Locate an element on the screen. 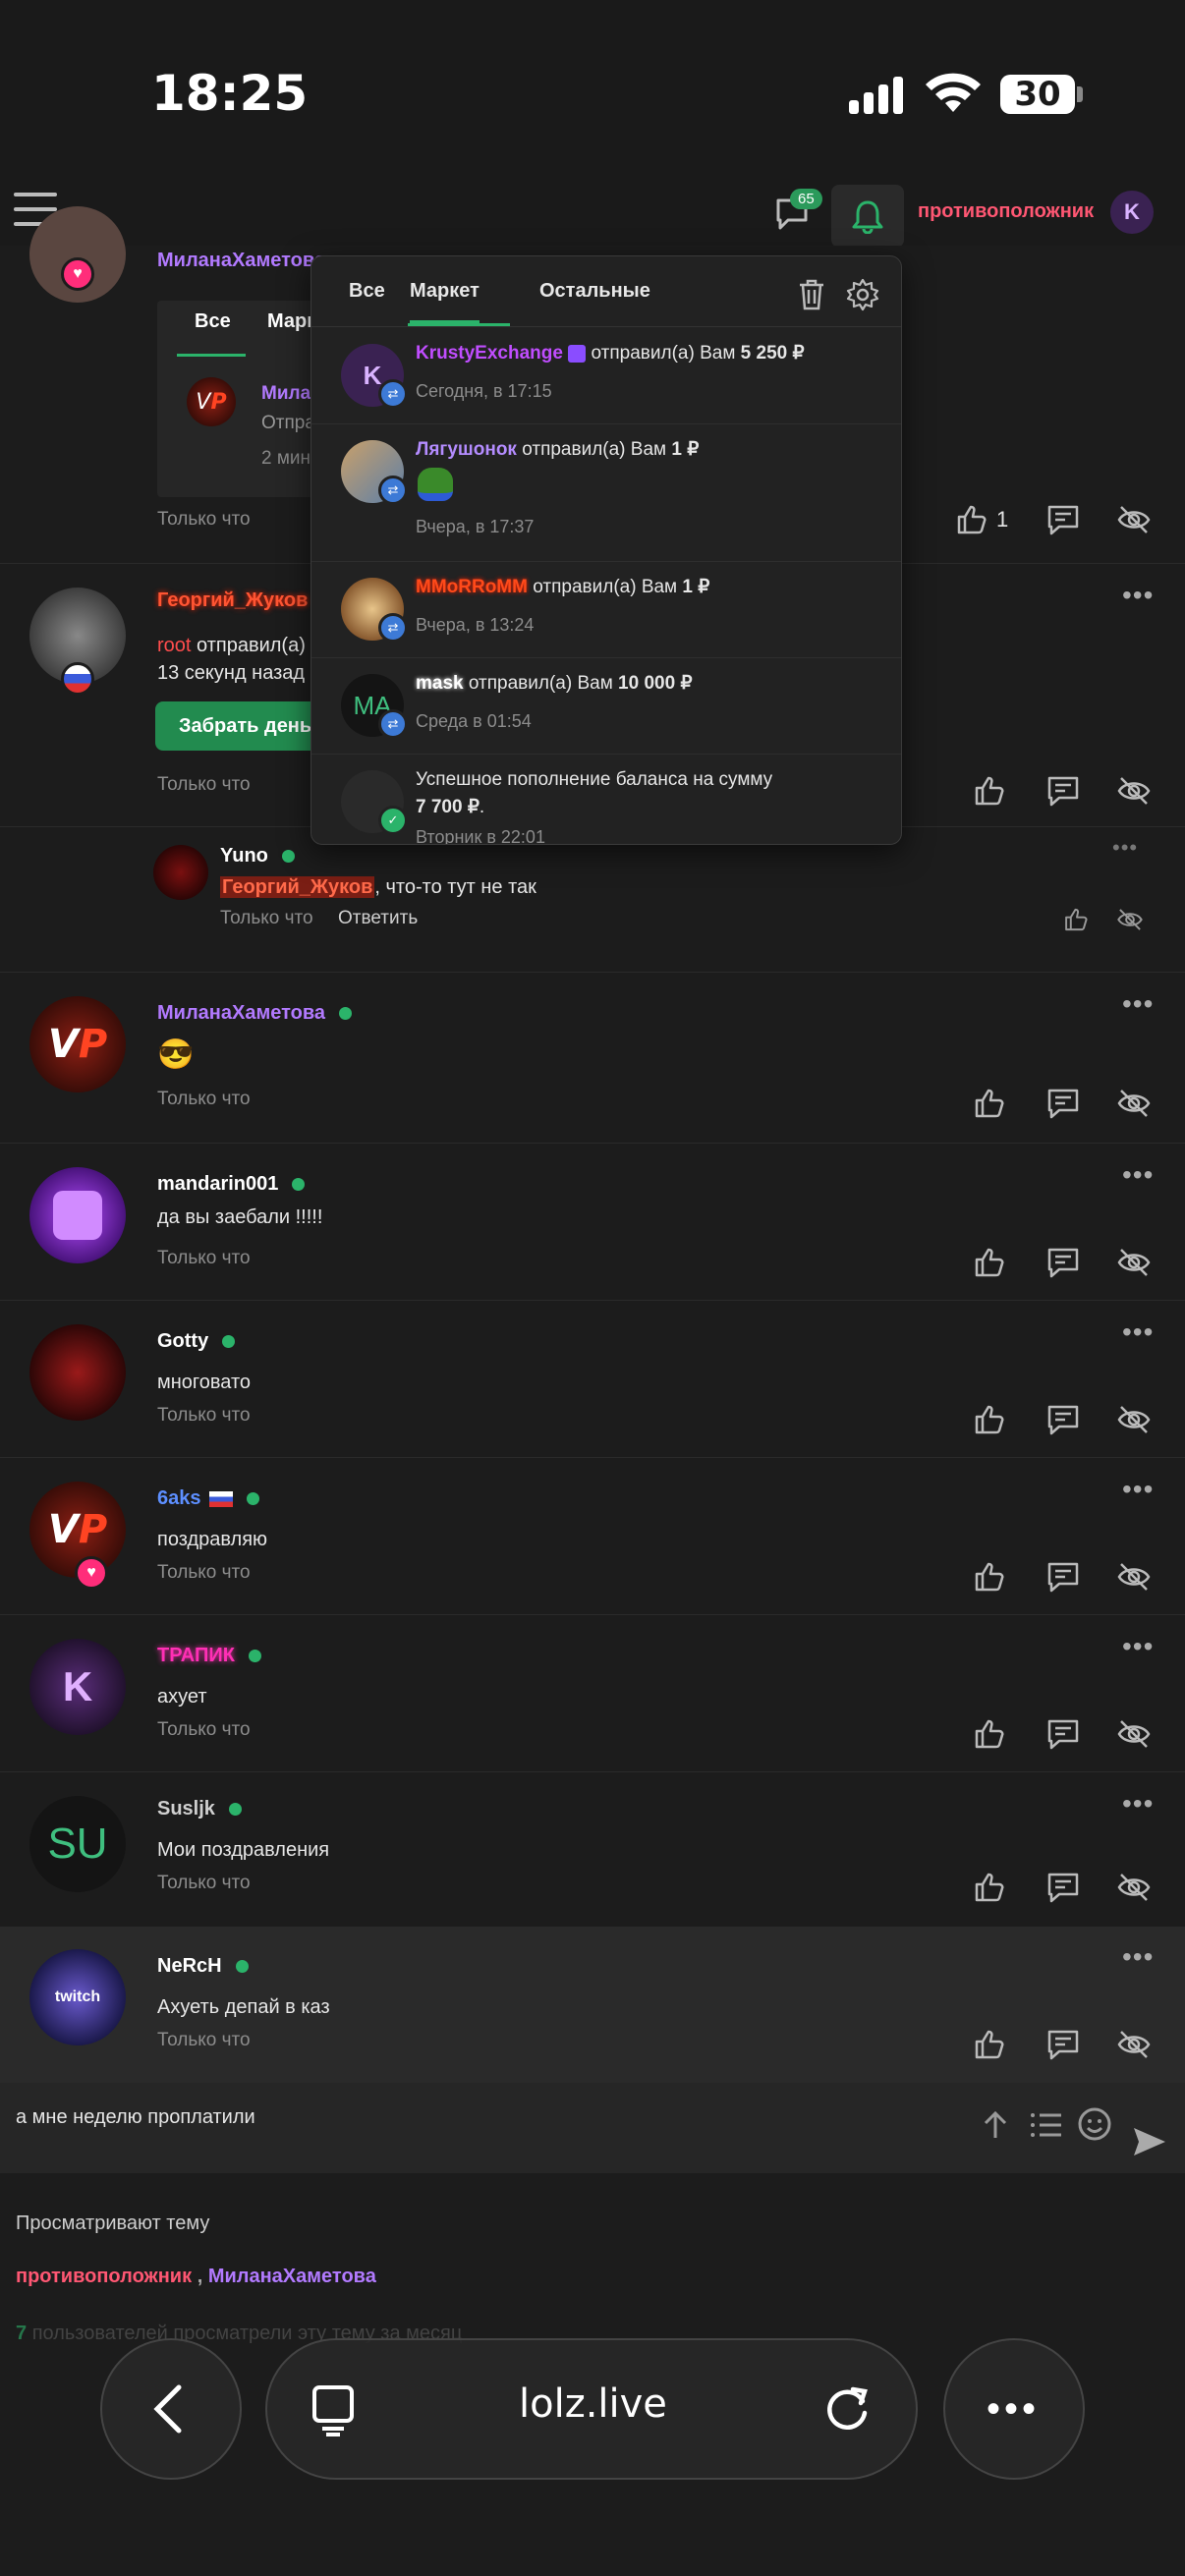 Image resolution: width=1185 pixels, height=2576 pixels. embedded-notification-preview: Все Марк VP Мила Отпра 2 мин is located at coordinates (236, 399).